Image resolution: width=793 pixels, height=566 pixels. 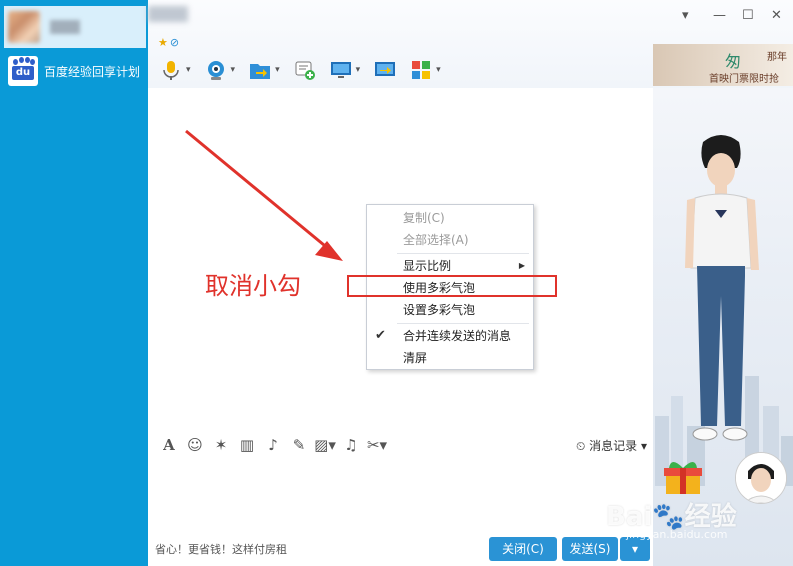 I want to click on contact-item-blurred, so click(x=75, y=27).